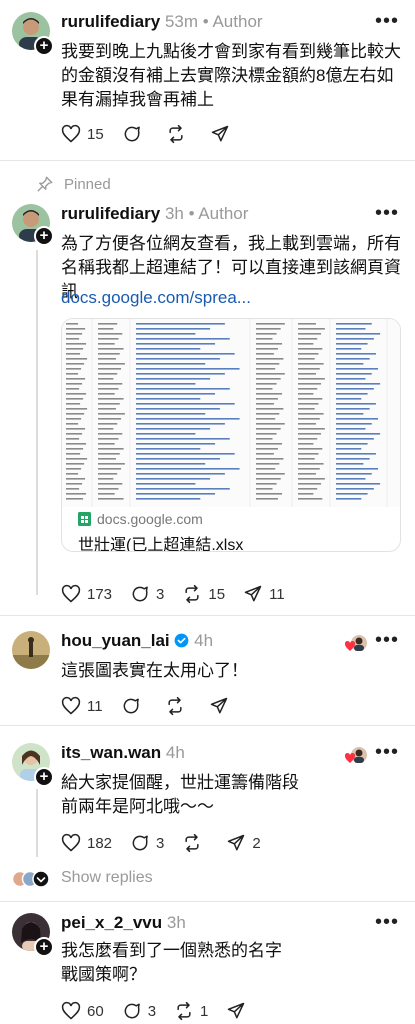  What do you see at coordinates (264, 594) in the screenshot?
I see `share-button: 11` at bounding box center [264, 594].